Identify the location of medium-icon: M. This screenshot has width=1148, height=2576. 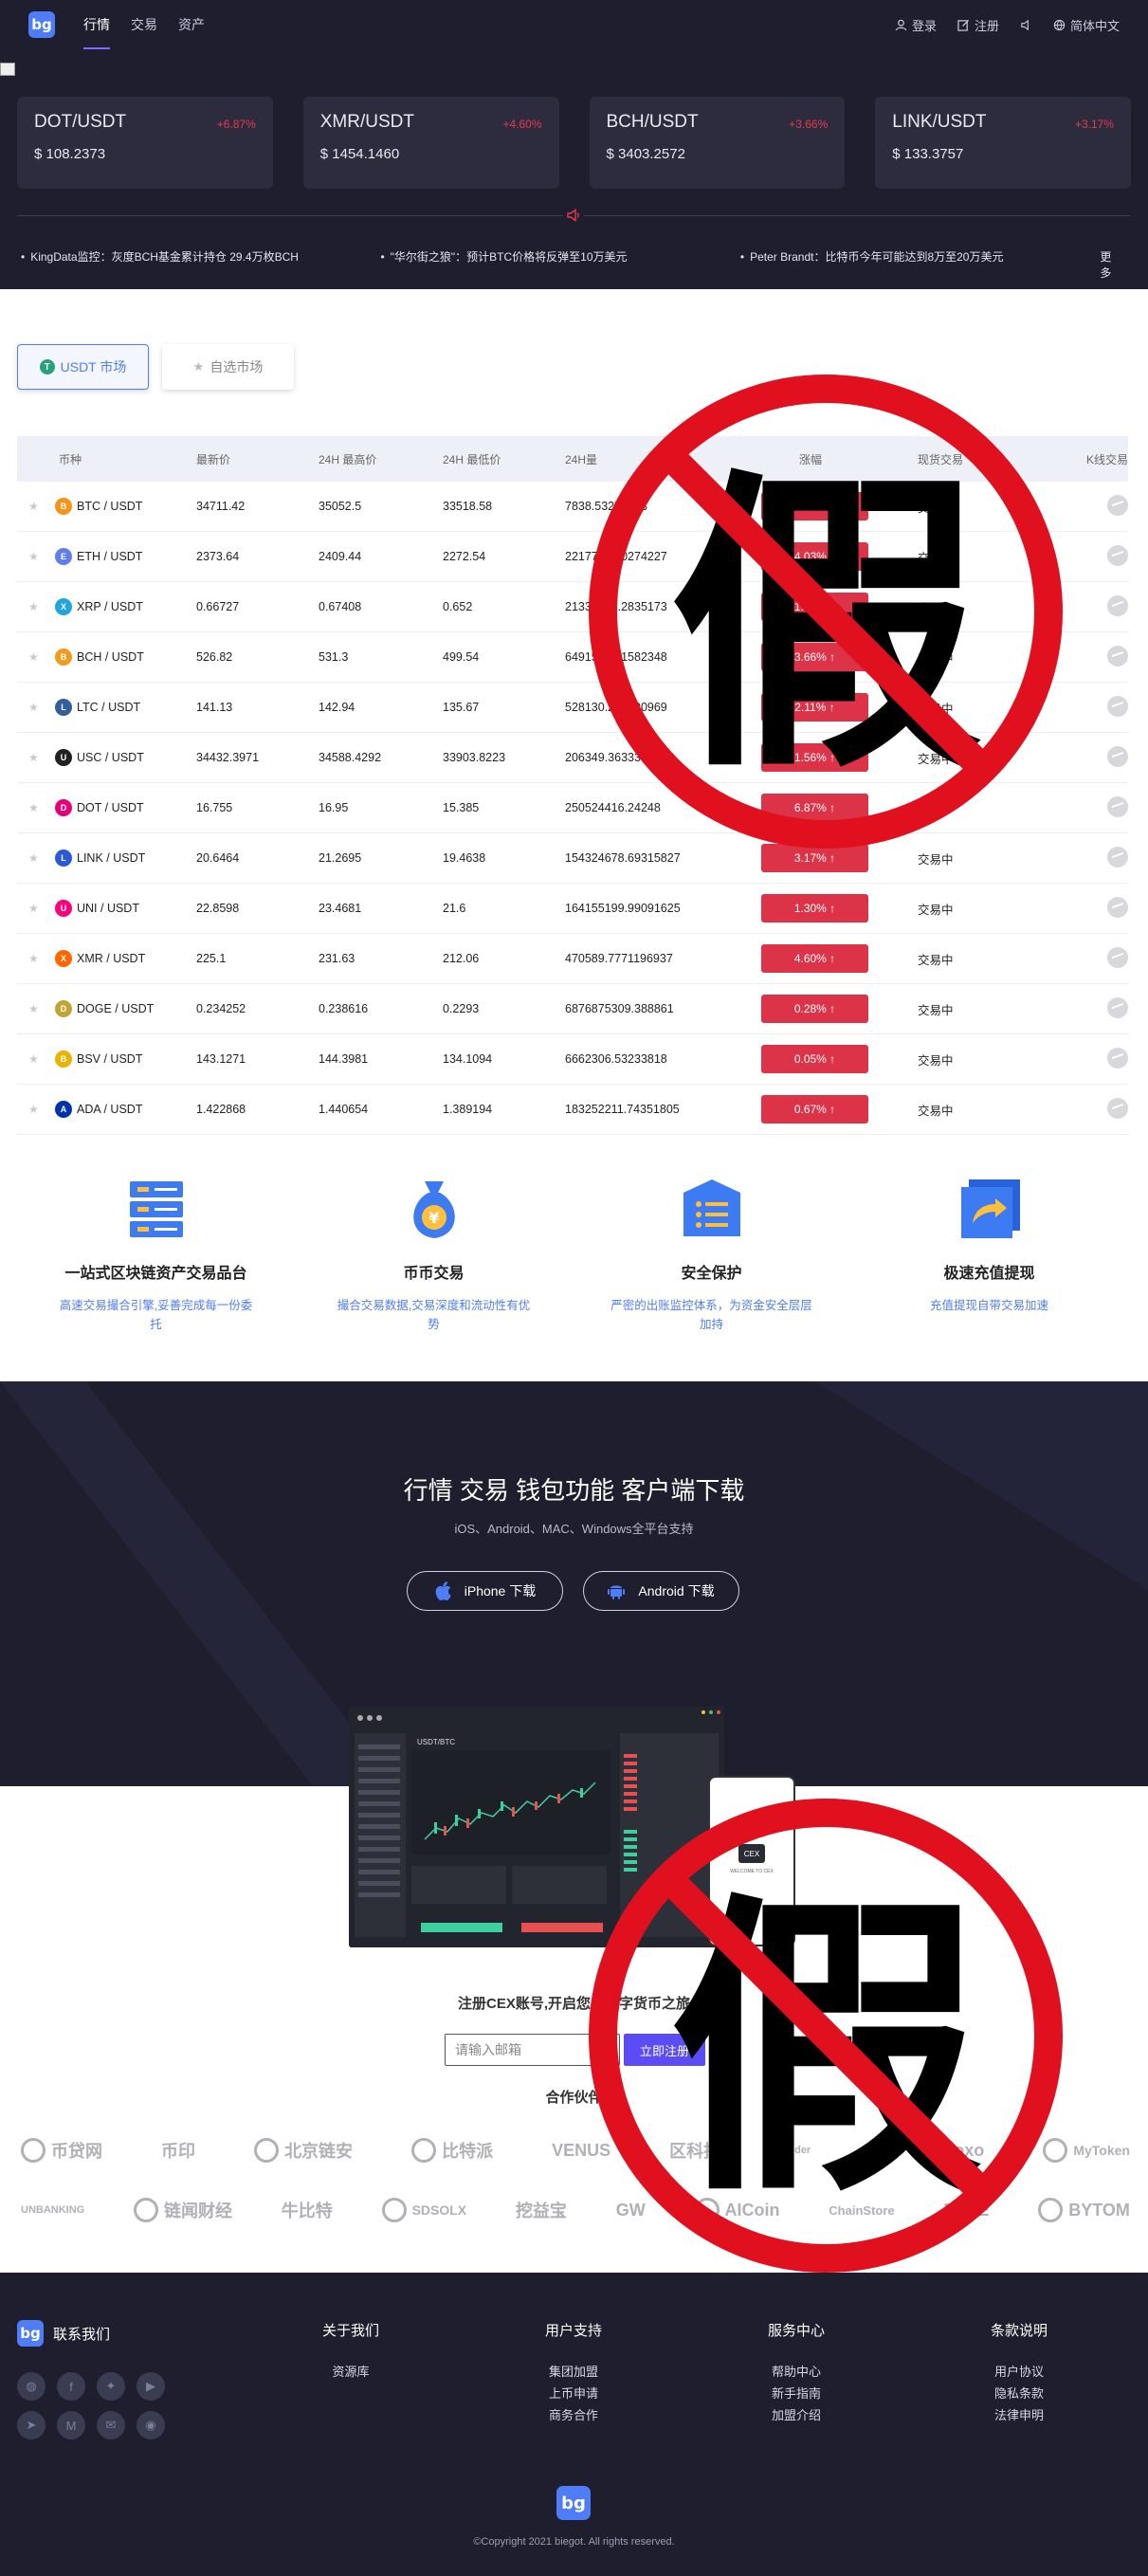
(71, 2425).